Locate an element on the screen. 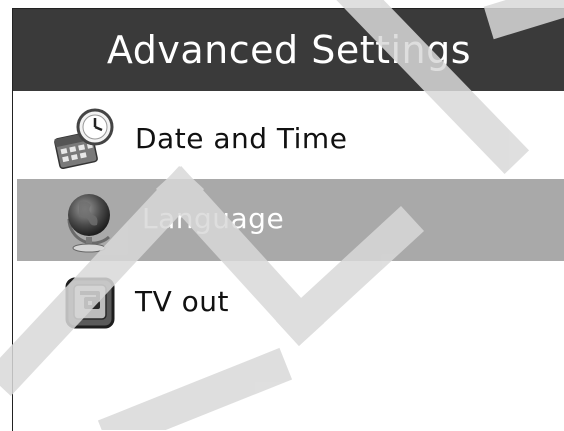 The width and height of the screenshot is (564, 431). menu-item-label: Language is located at coordinates (213, 218).